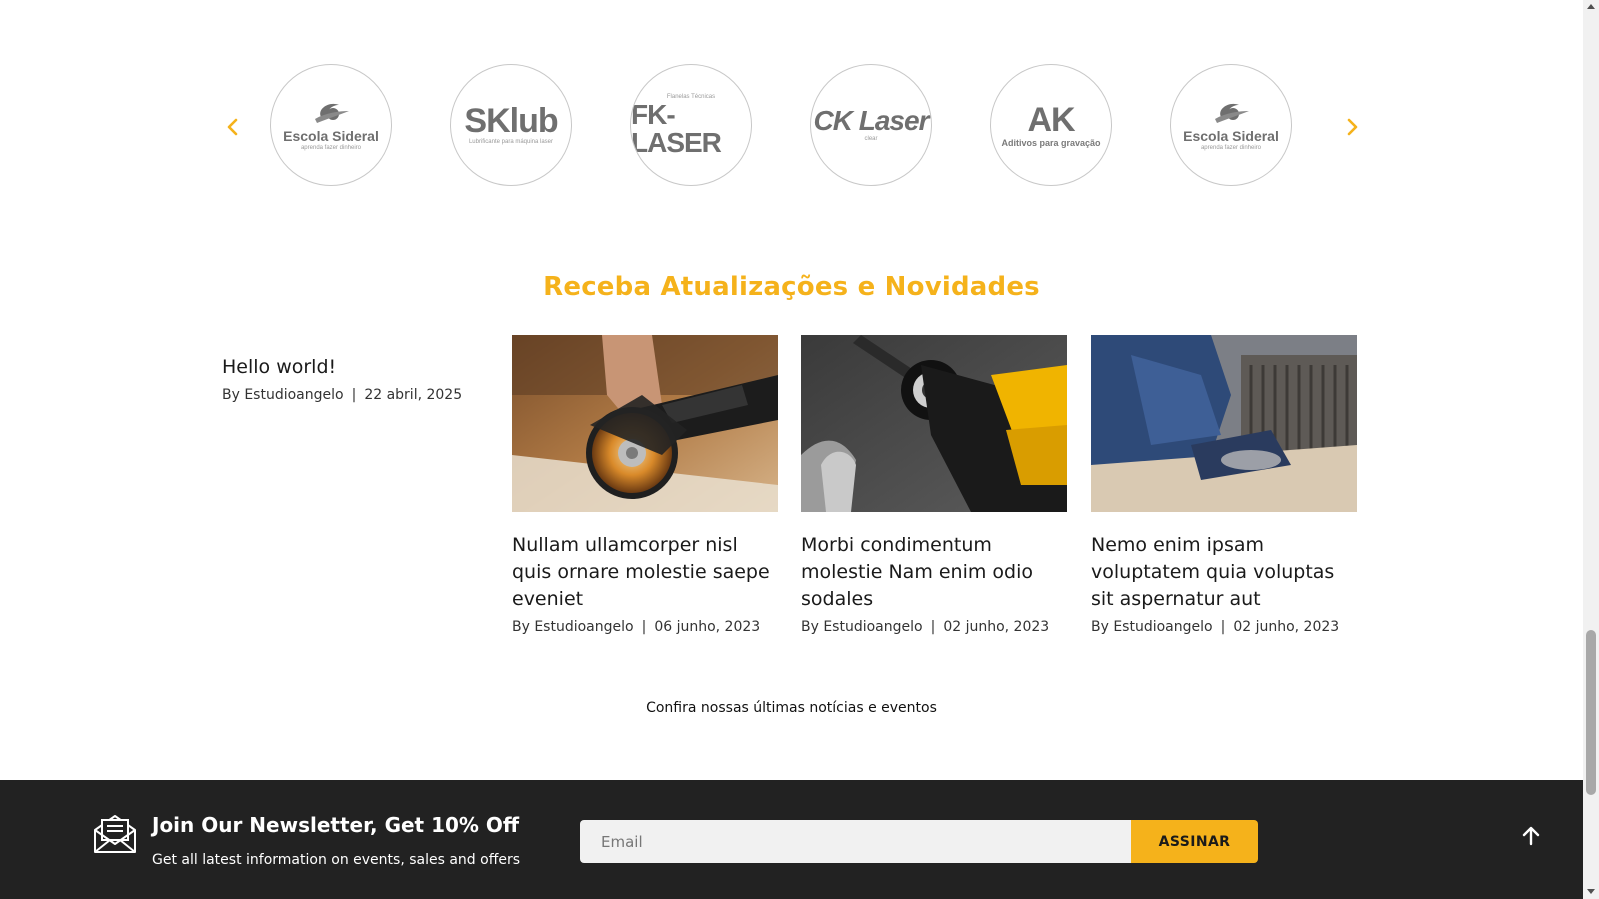 This screenshot has width=1599, height=899. Describe the element at coordinates (1591, 6) in the screenshot. I see `scroll-up-arrow-icon` at that location.